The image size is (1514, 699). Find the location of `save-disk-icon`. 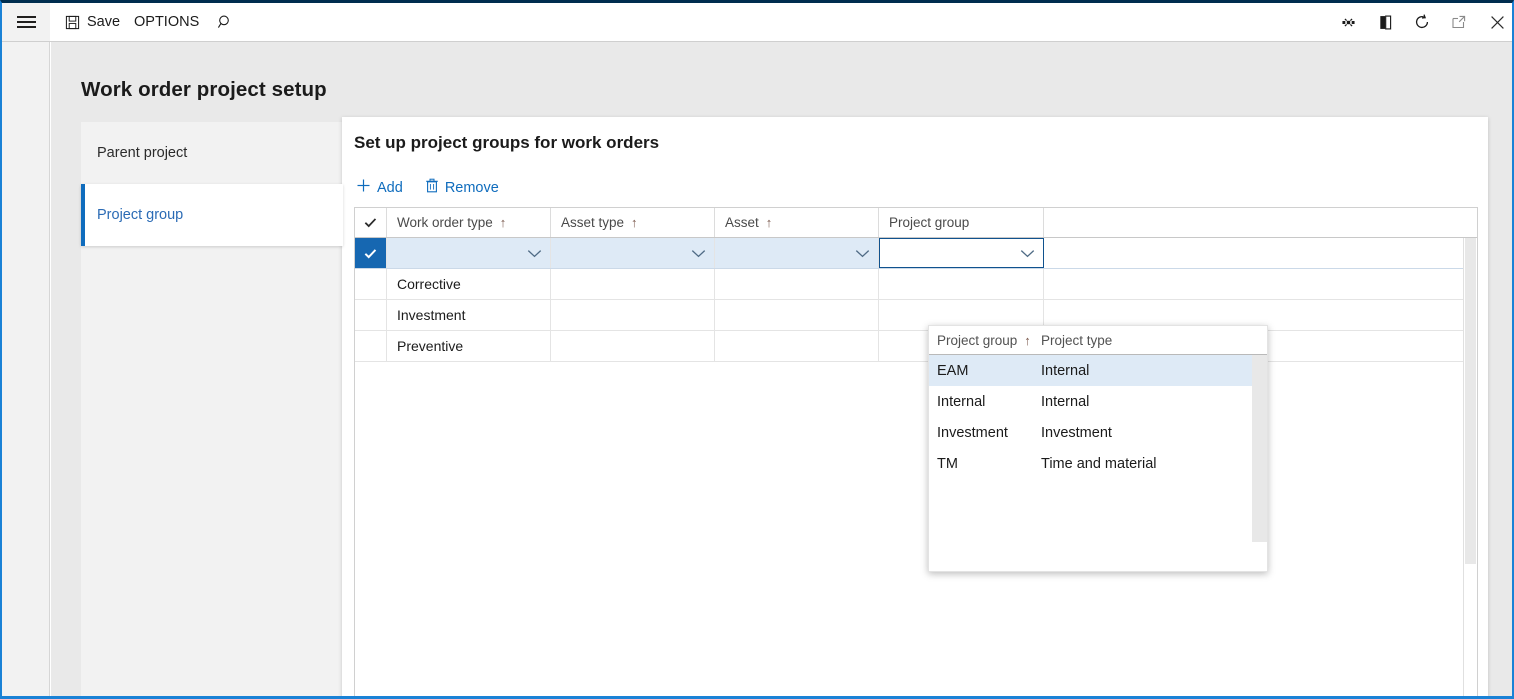

save-disk-icon is located at coordinates (72, 22).